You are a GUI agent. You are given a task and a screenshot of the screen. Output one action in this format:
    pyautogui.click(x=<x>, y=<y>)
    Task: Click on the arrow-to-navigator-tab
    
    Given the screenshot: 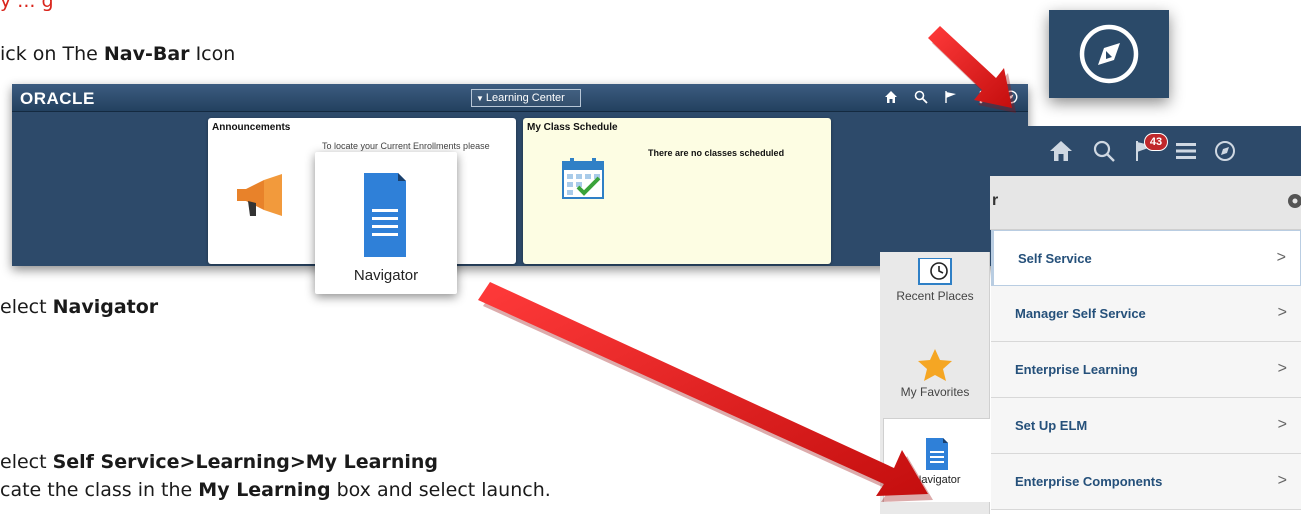 What is the action you would take?
    pyautogui.click(x=705, y=392)
    